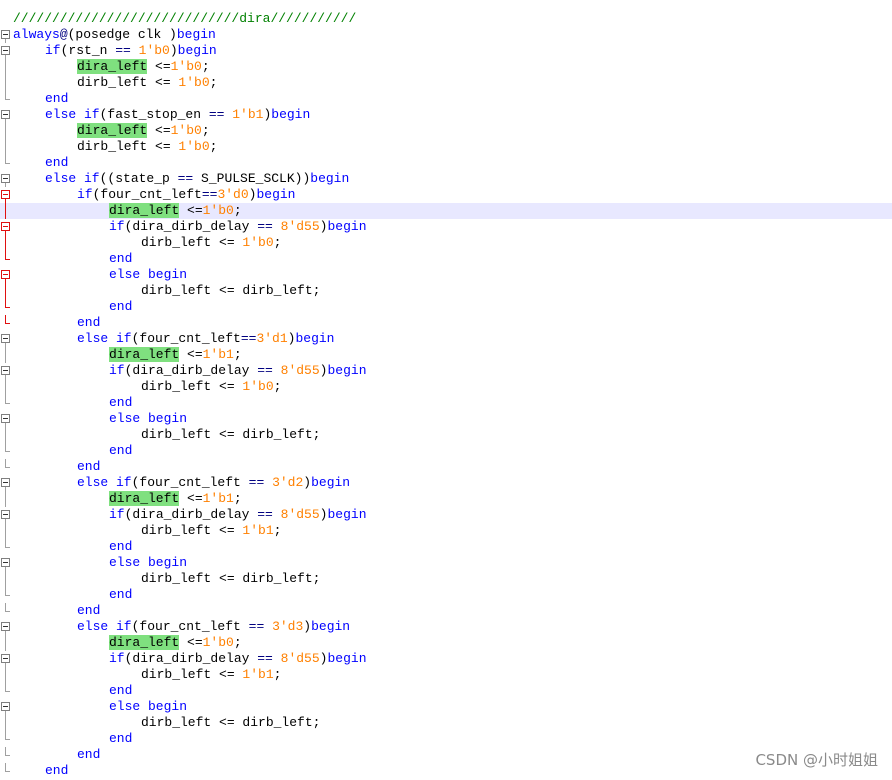 Image resolution: width=892 pixels, height=780 pixels. What do you see at coordinates (446, 115) in the screenshot?
I see `code-line: else if(fast_stop_en == 1'b1)begin` at bounding box center [446, 115].